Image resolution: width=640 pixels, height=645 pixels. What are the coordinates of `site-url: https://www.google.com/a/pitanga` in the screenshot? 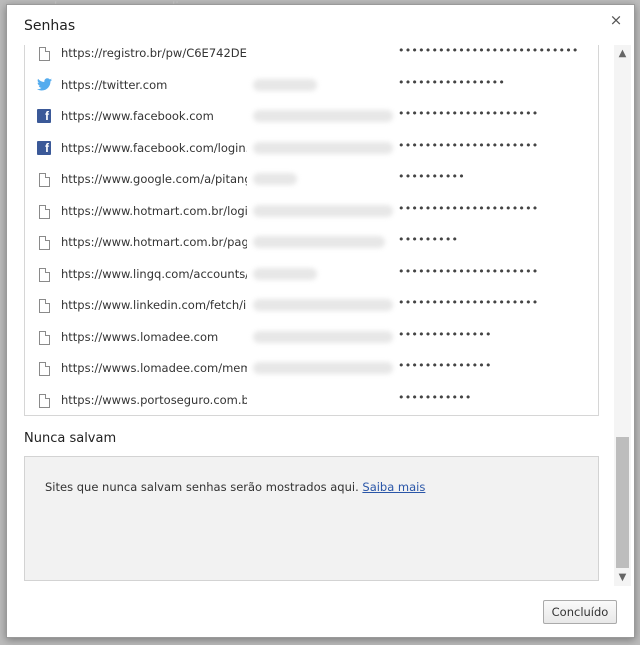 It's located at (154, 179).